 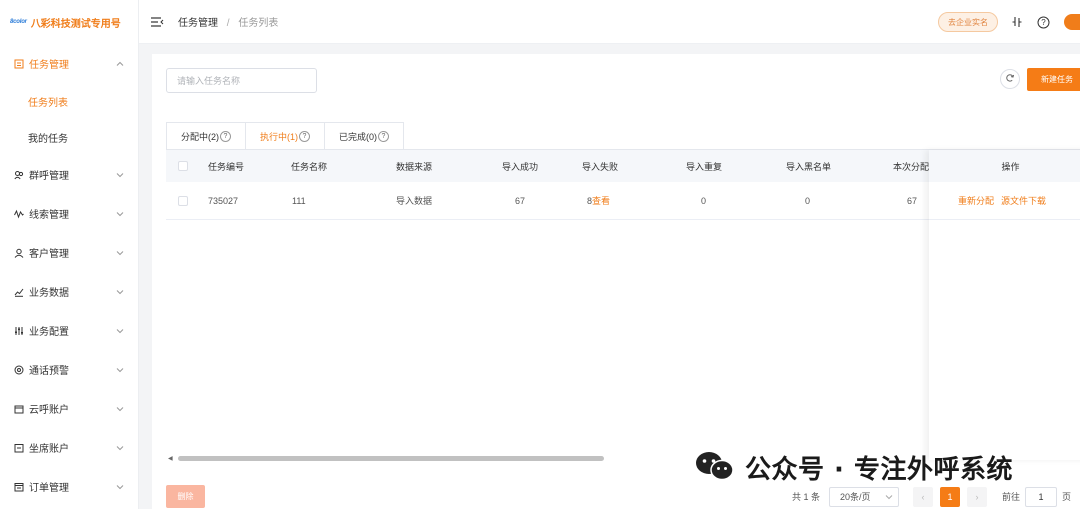 I want to click on goto-label: 前往, so click(x=1011, y=497).